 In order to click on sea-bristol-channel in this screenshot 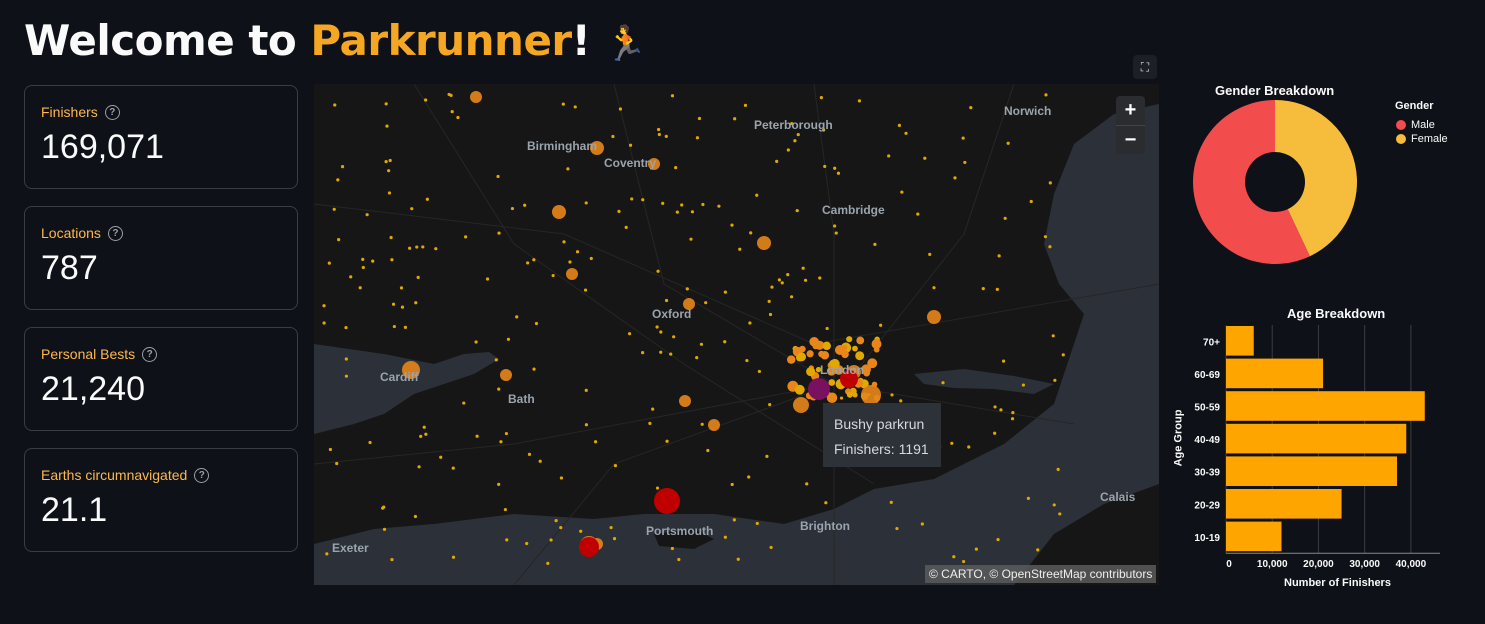, I will do `click(406, 389)`.